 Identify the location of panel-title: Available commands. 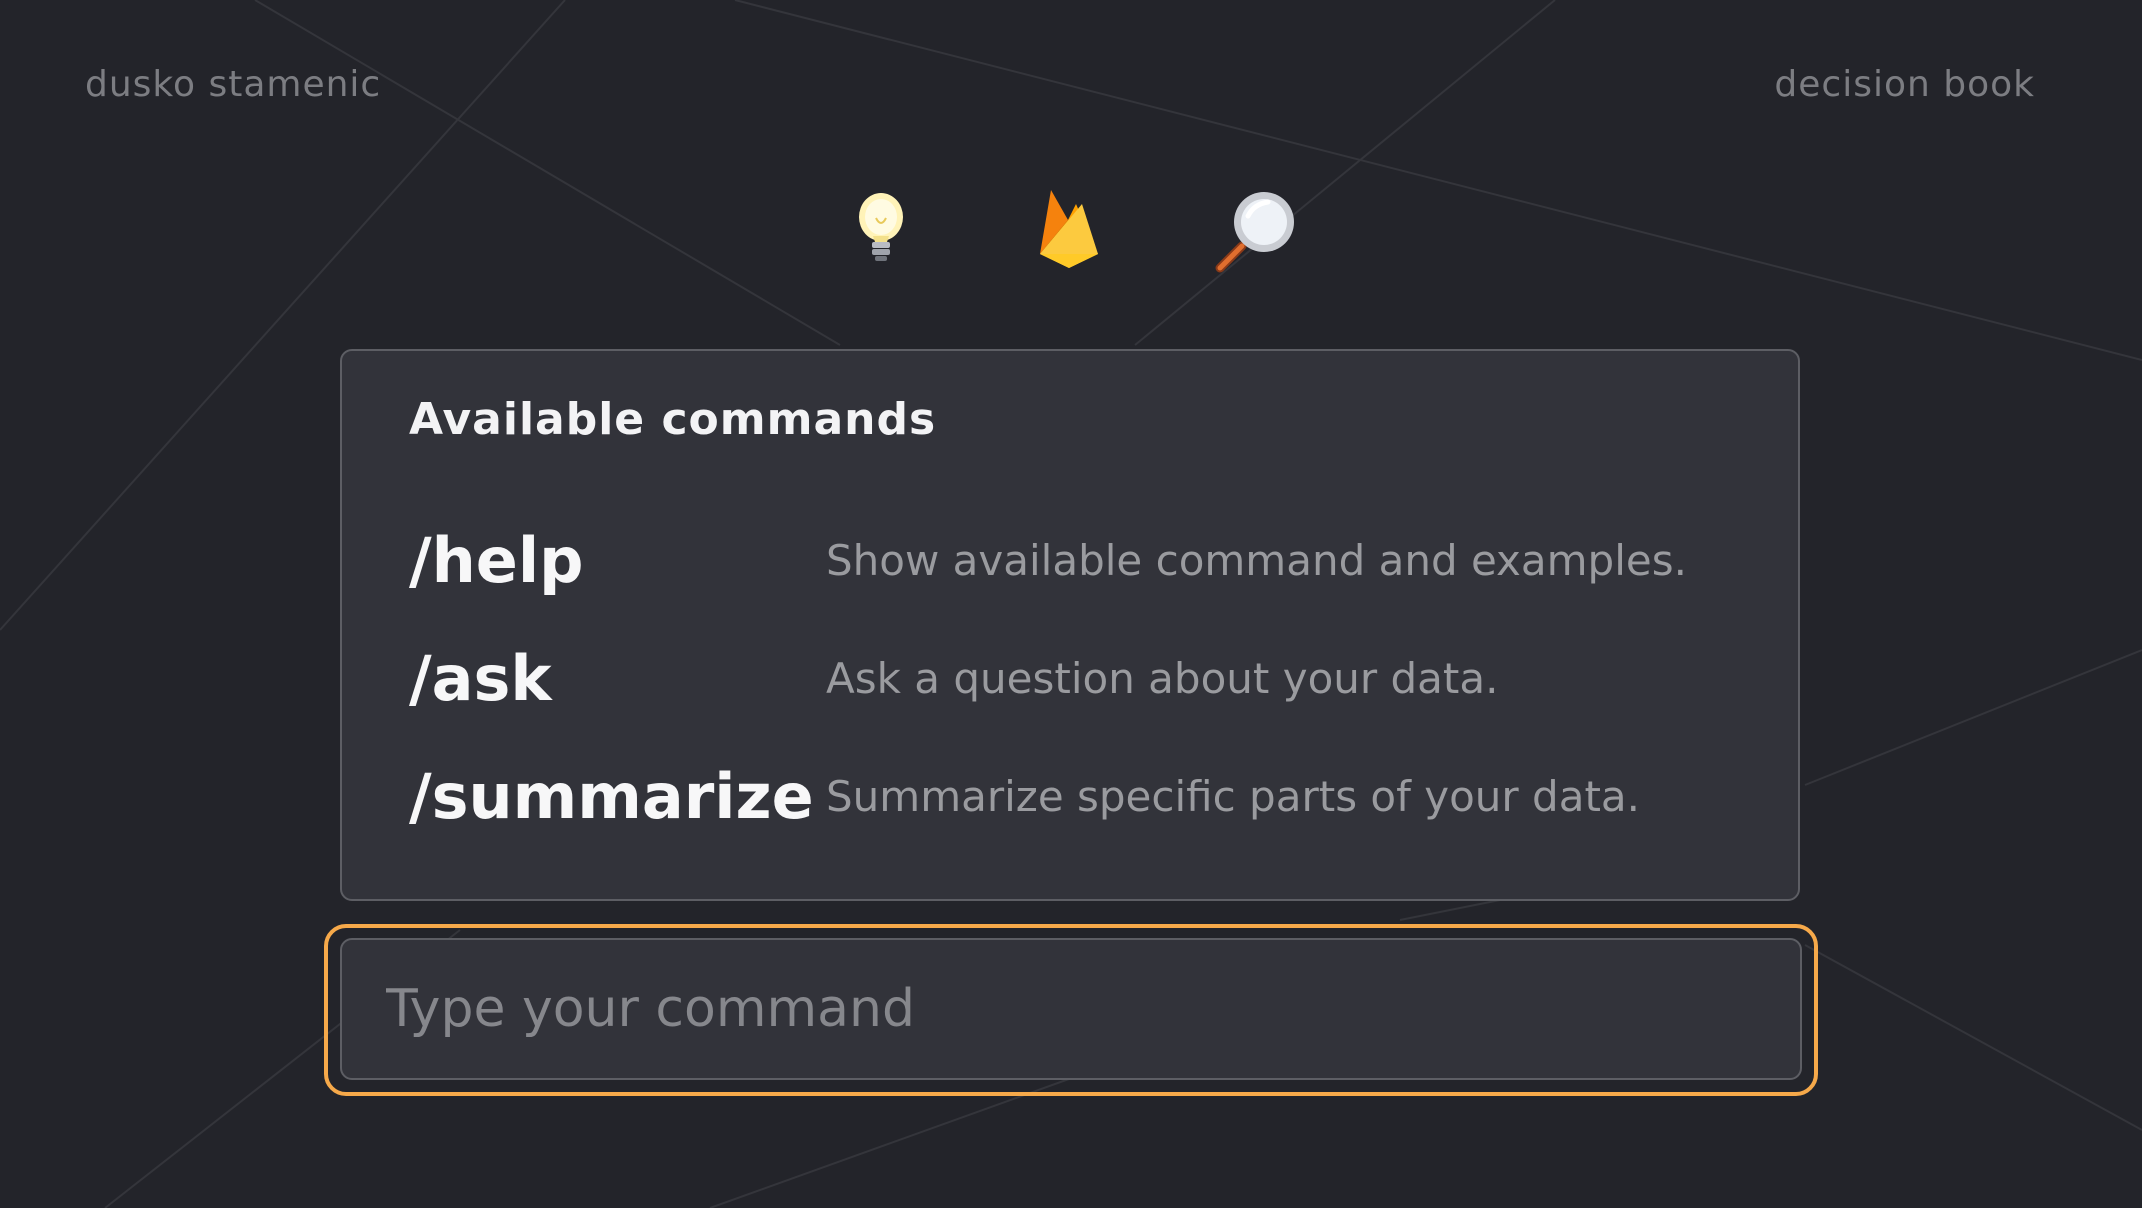
(673, 419).